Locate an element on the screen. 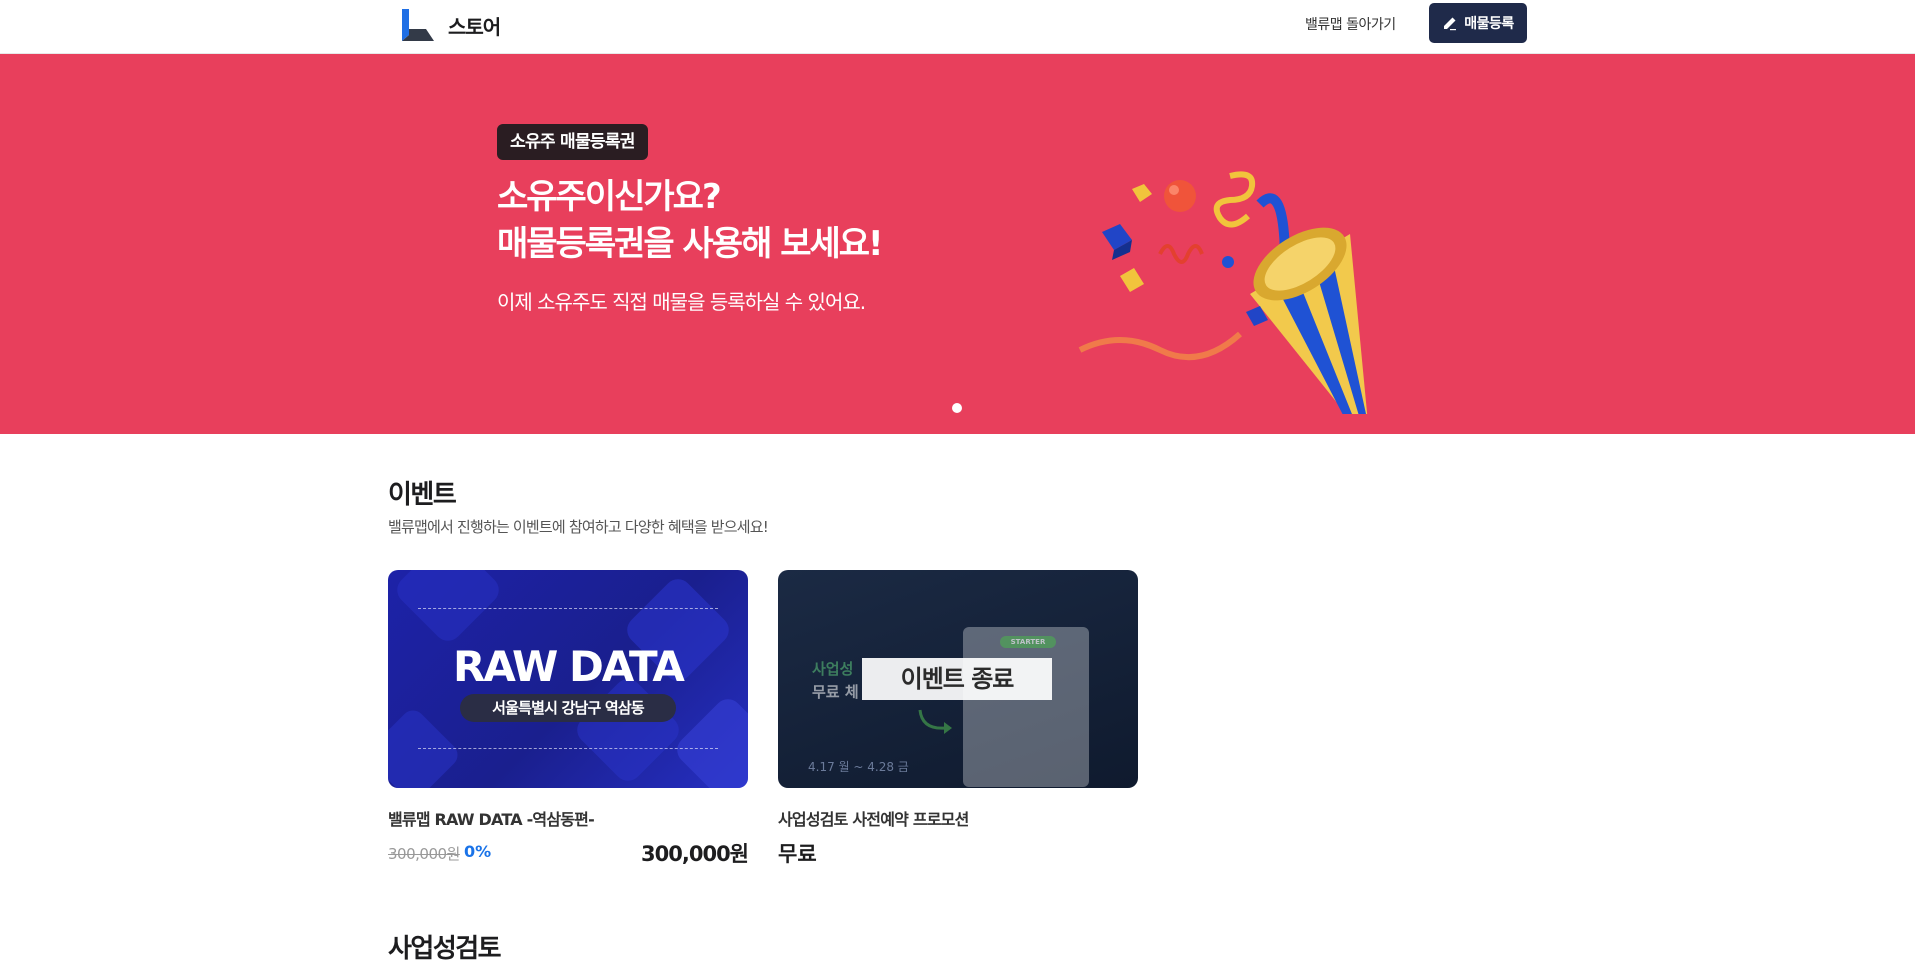 Image resolution: width=1915 pixels, height=963 pixels. banner-subtitle: 이제 소유주도 직접 매물을 등록하실 수 있어요. is located at coordinates (681, 302).